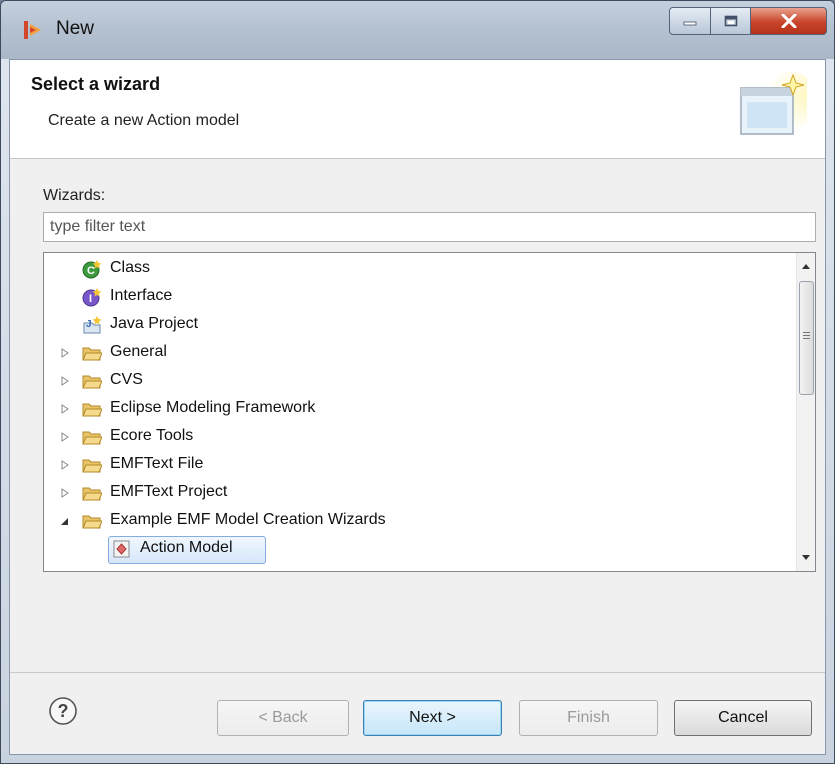  I want to click on action-model-icon, so click(121, 549).